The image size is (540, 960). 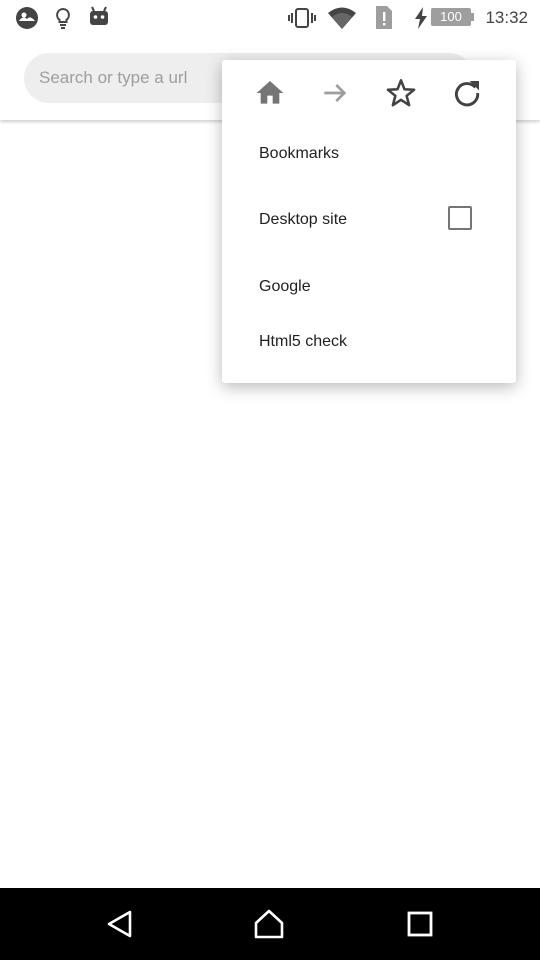 What do you see at coordinates (401, 93) in the screenshot?
I see `star-icon` at bounding box center [401, 93].